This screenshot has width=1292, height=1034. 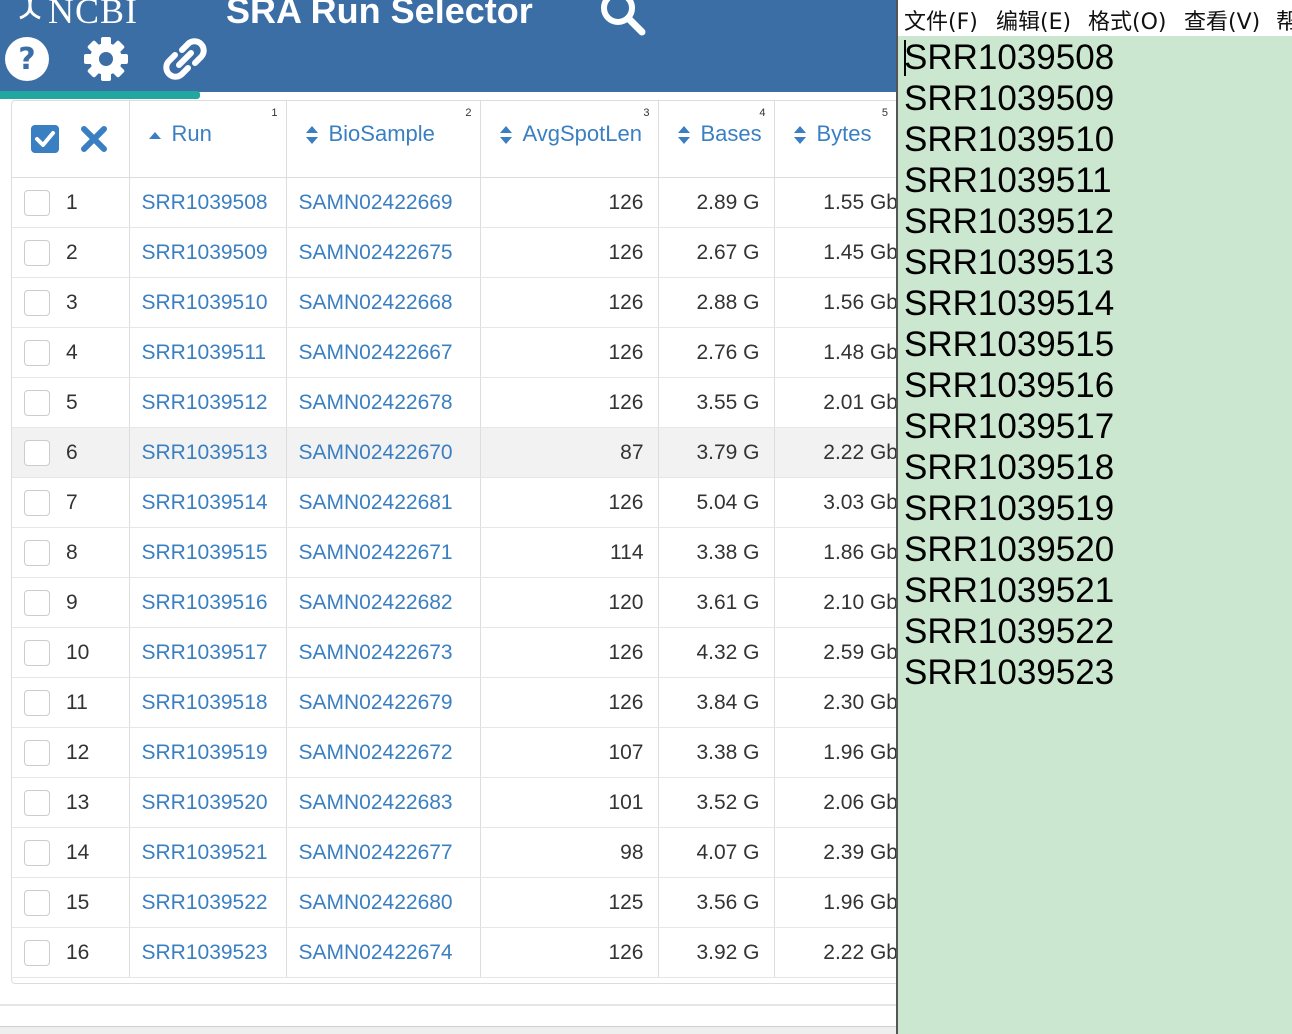 What do you see at coordinates (383, 502) in the screenshot?
I see `biosample-link: SAMN02422681` at bounding box center [383, 502].